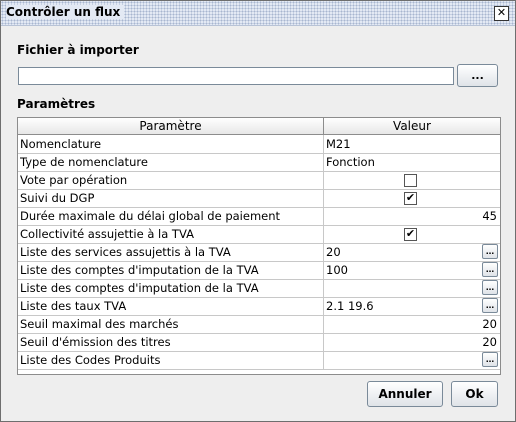 The image size is (516, 422). I want to click on table-row: Seuil d'émission des titres 20, so click(259, 342).